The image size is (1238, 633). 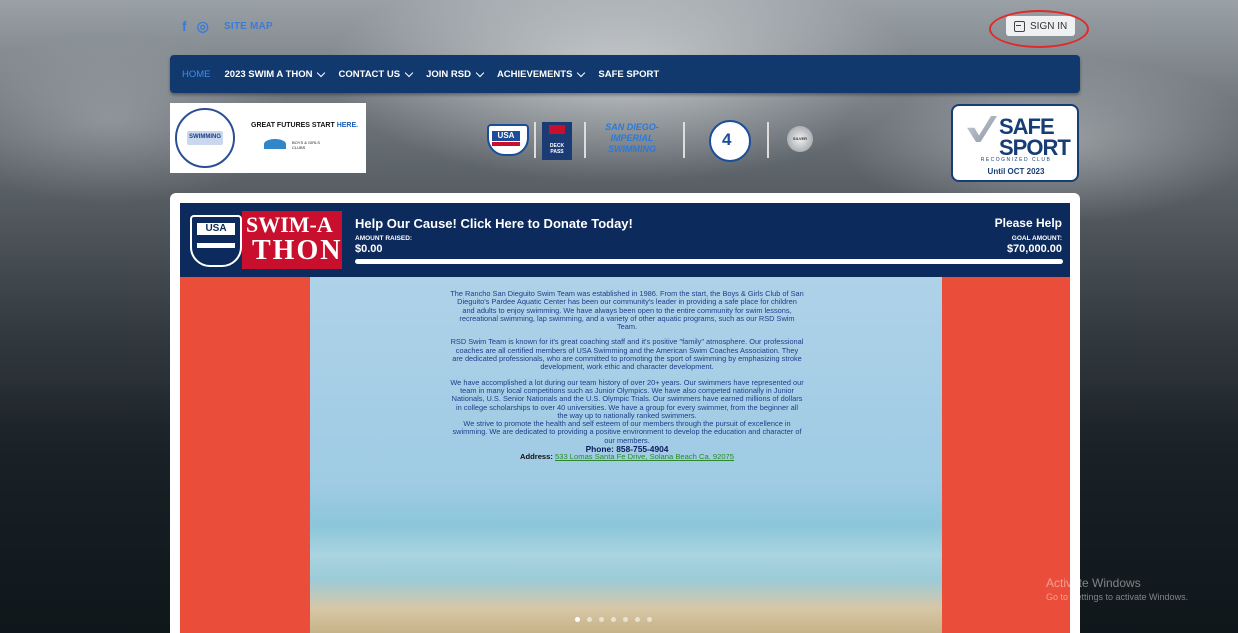 I want to click on swim-a-thon-logo-bottom: THON, so click(x=297, y=250).